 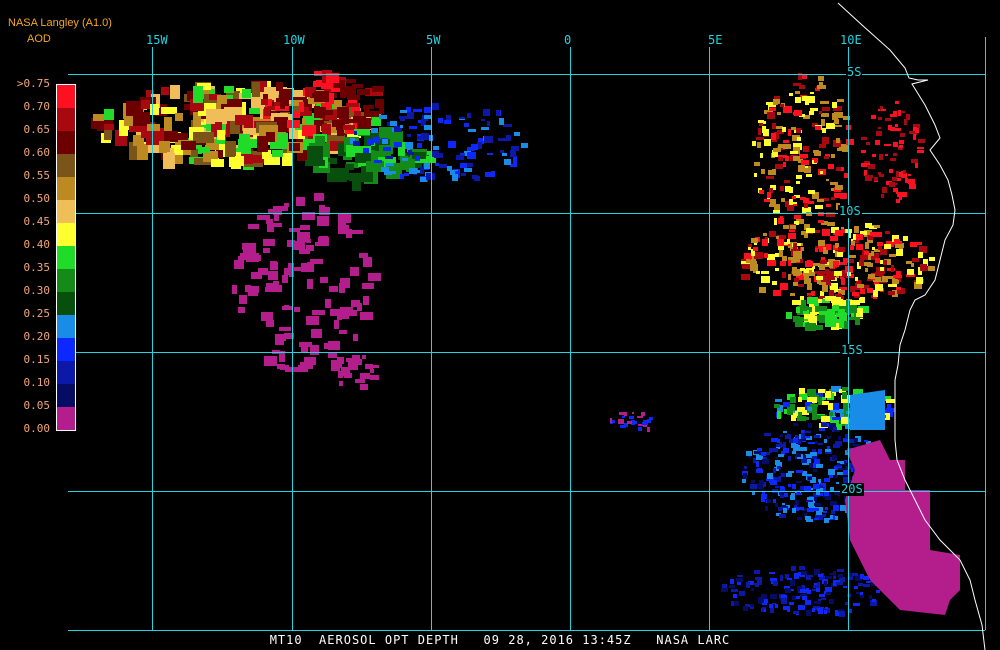 What do you see at coordinates (851, 40) in the screenshot?
I see `lon-label-10e: 10E` at bounding box center [851, 40].